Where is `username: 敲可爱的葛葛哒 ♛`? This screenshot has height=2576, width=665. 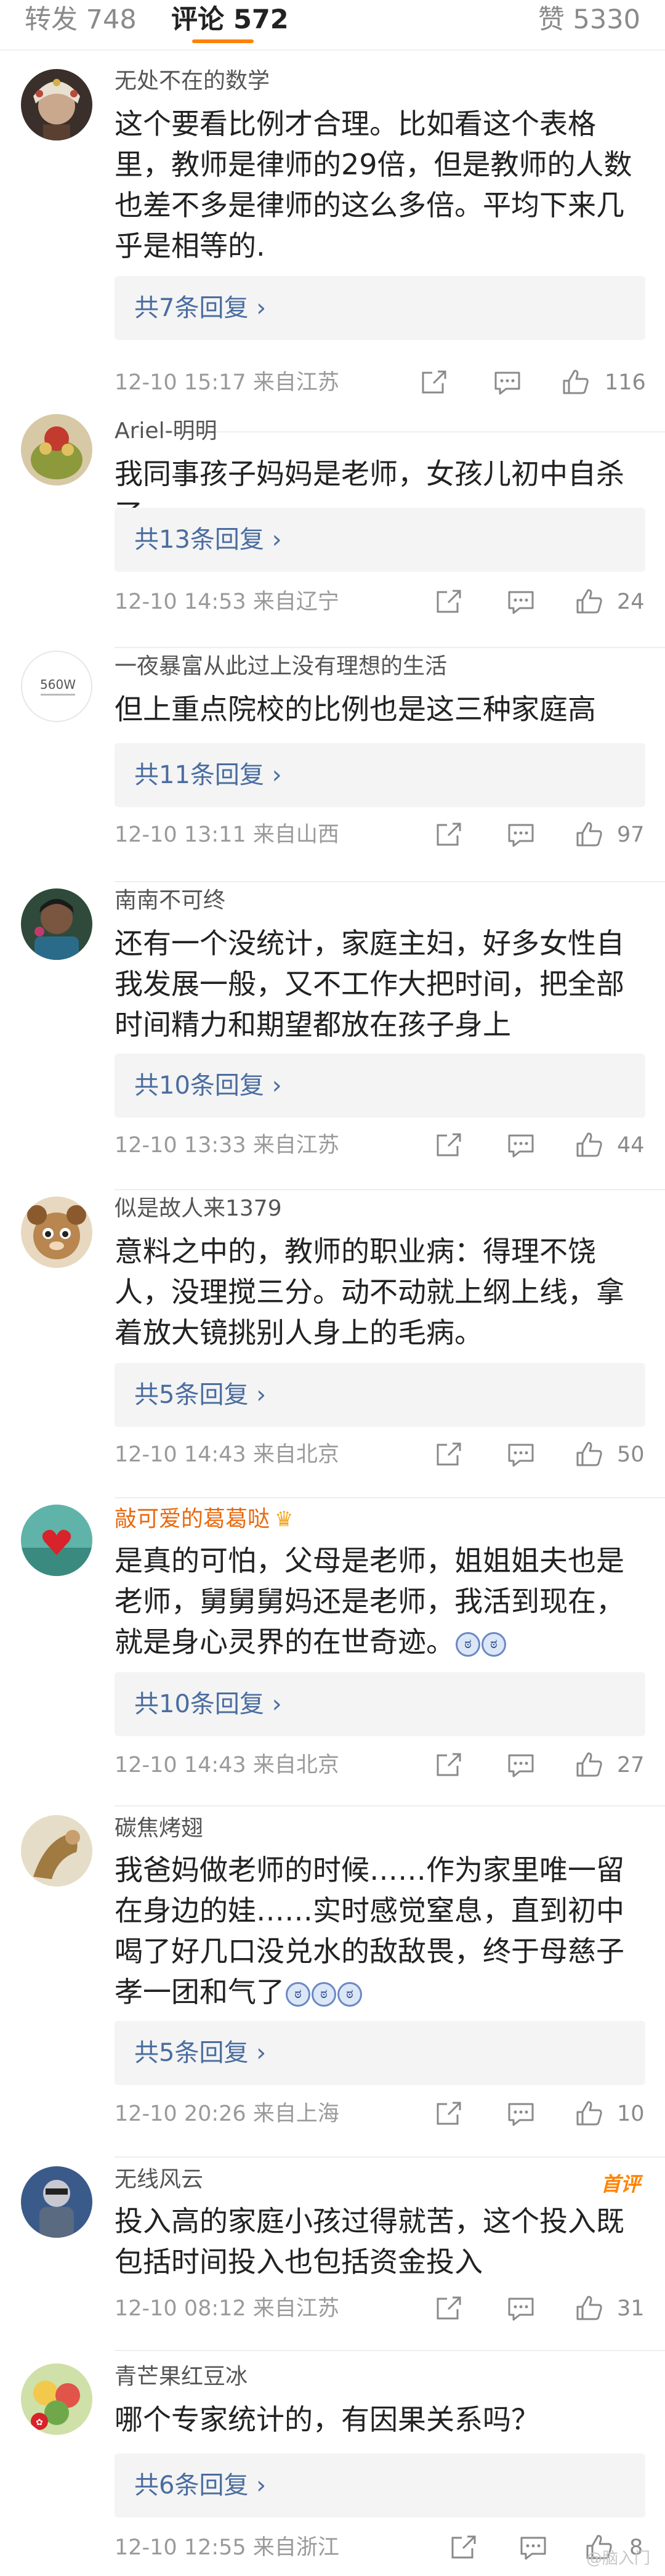 username: 敲可爱的葛葛哒 ♛ is located at coordinates (204, 1519).